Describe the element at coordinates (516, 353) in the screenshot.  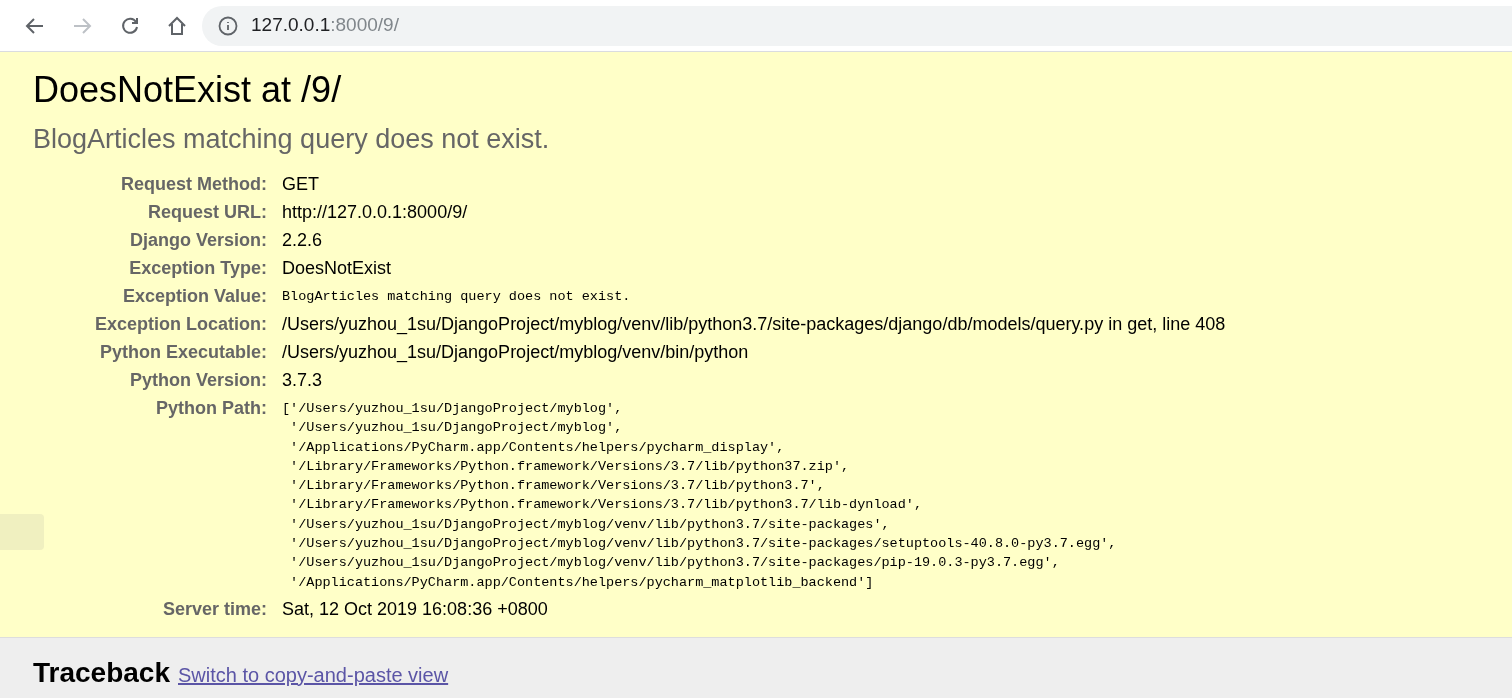
I see `field-value: /Users/yuzhou_1su/DjangoProject/myblog/venv/bin/python` at that location.